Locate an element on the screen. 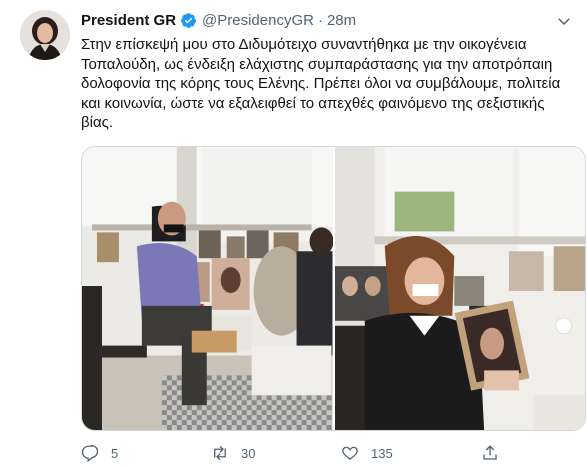  action-bar: 5 30 135 is located at coordinates (296, 453).